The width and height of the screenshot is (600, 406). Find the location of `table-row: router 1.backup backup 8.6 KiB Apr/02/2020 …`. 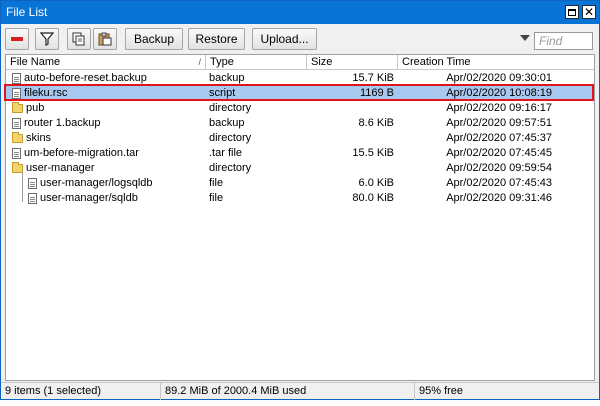

table-row: router 1.backup backup 8.6 KiB Apr/02/2020 … is located at coordinates (300, 123).